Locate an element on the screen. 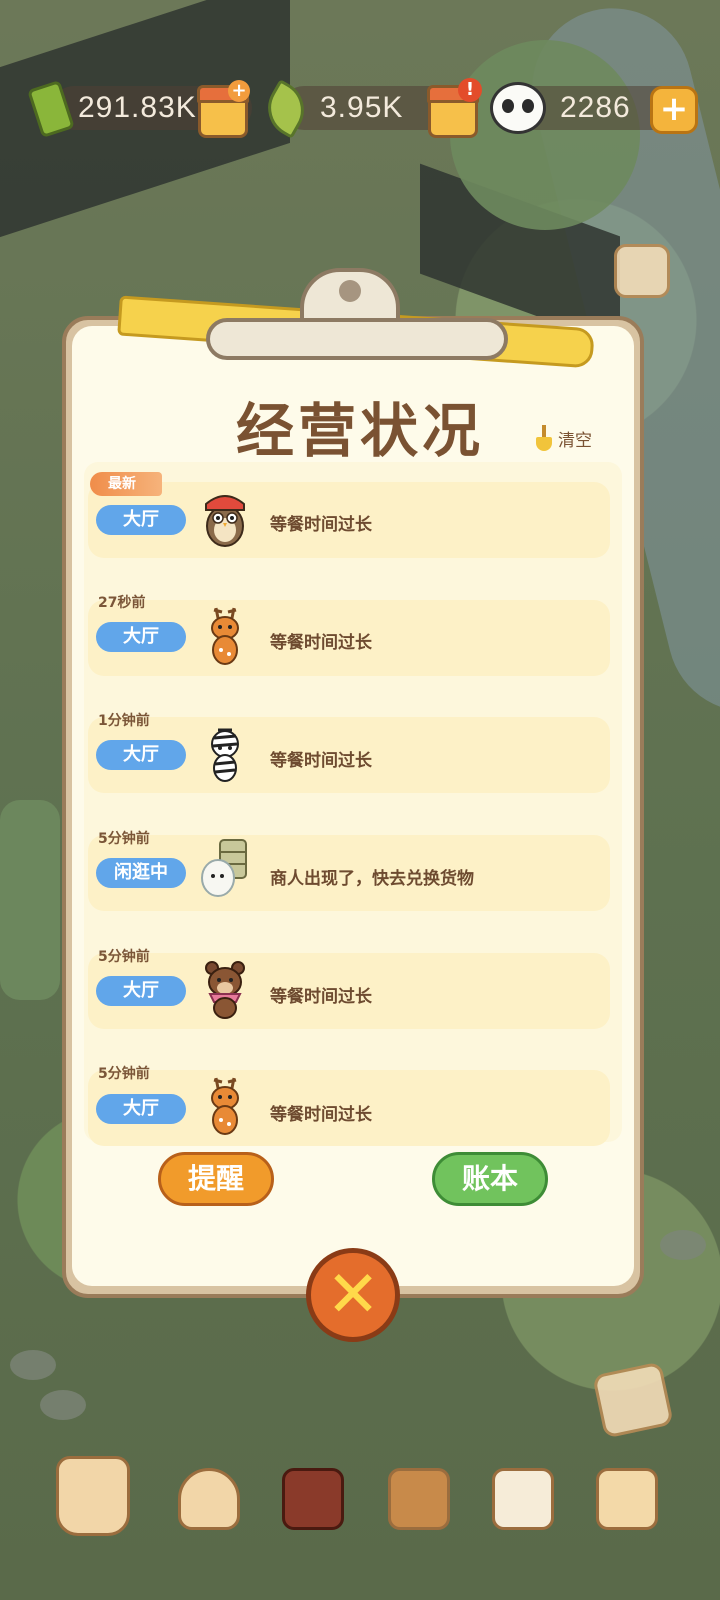  bamboo-count: 291.83K is located at coordinates (137, 107).